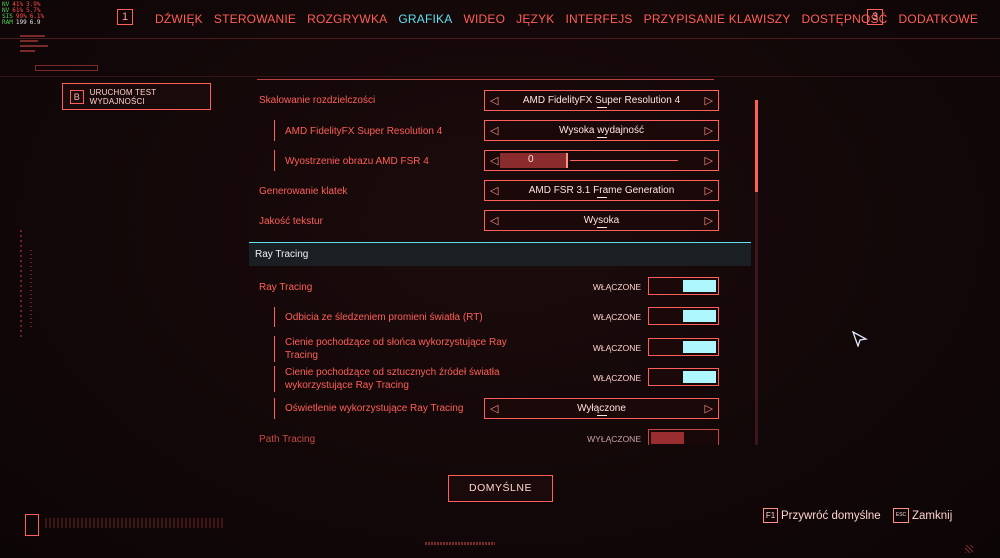 The height and width of the screenshot is (558, 1000). I want to click on version-badge-icon, so click(32, 525).